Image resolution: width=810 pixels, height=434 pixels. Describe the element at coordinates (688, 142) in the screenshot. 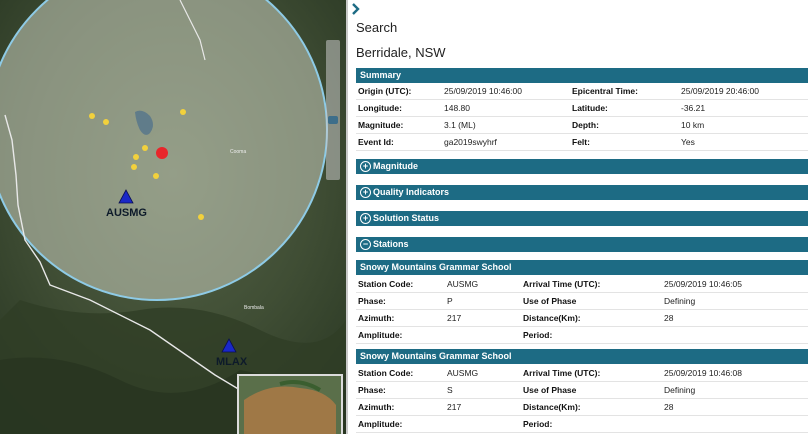

I see `field-value: Yes` at that location.